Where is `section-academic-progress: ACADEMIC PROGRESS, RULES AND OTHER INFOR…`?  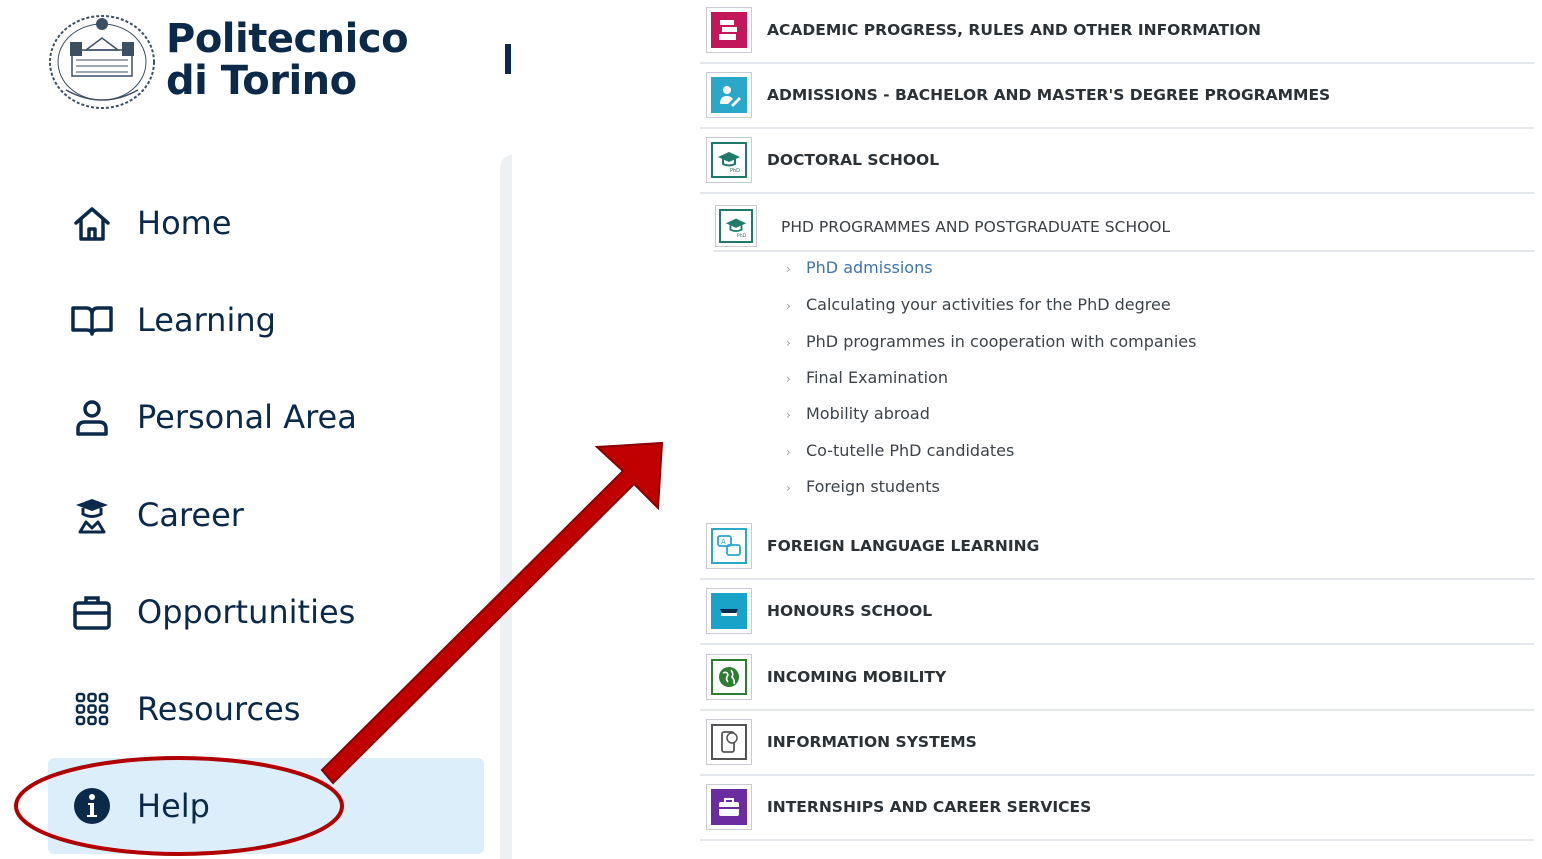
section-academic-progress: ACADEMIC PROGRESS, RULES AND OTHER INFOR… is located at coordinates (1117, 32).